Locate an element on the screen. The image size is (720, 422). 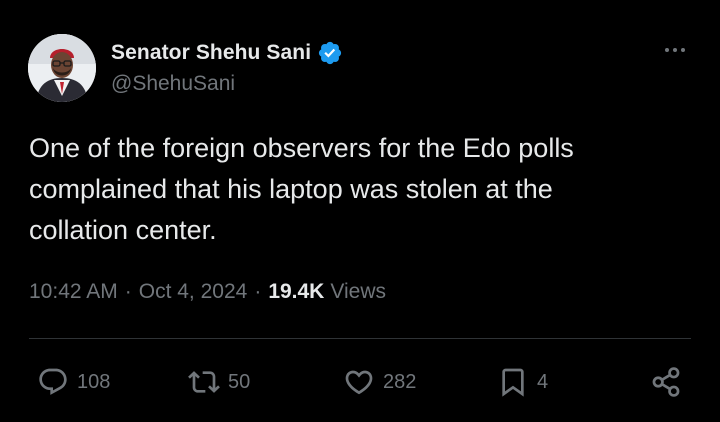
repost-button: 50 is located at coordinates (219, 382).